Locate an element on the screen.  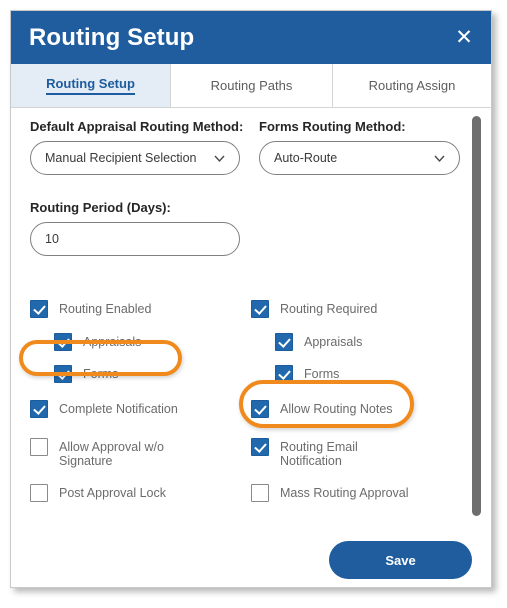
checkbox-row-right-mass-routing-approval: Mass Routing Approval is located at coordinates (330, 493).